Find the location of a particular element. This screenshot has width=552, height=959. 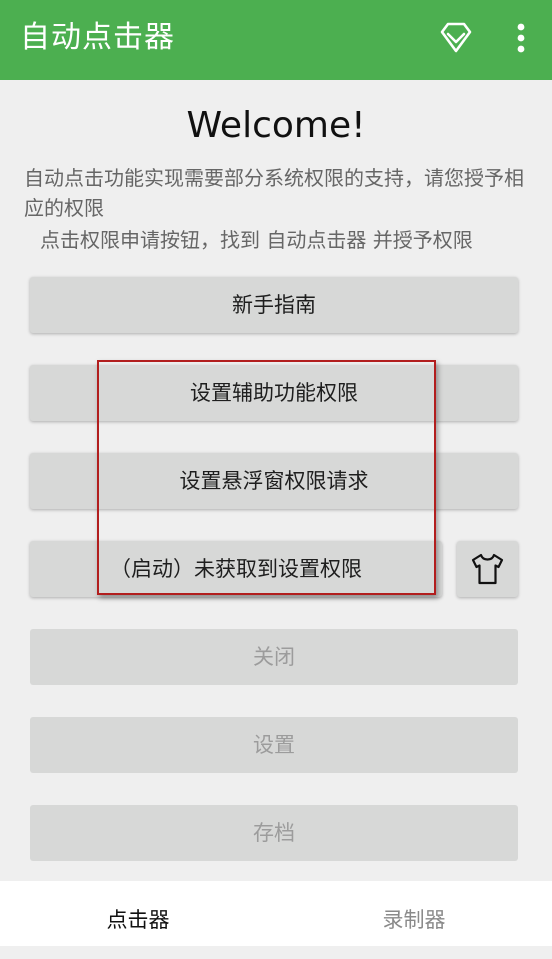

overlay-permission-button: 设置悬浮窗权限请求 is located at coordinates (274, 481).